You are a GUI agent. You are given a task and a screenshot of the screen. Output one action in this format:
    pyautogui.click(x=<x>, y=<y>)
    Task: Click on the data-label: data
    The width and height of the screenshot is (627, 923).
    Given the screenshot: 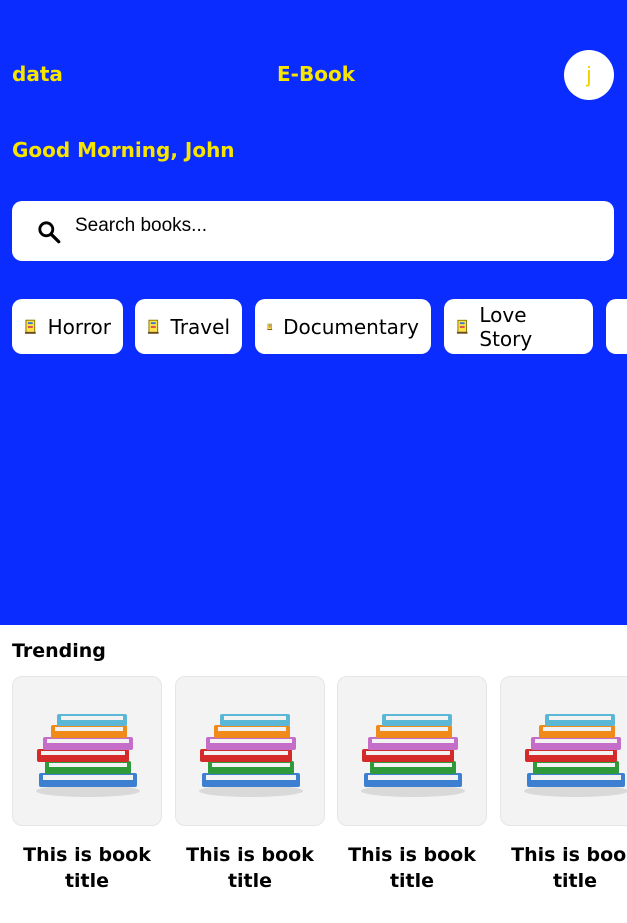 What is the action you would take?
    pyautogui.click(x=37, y=74)
    